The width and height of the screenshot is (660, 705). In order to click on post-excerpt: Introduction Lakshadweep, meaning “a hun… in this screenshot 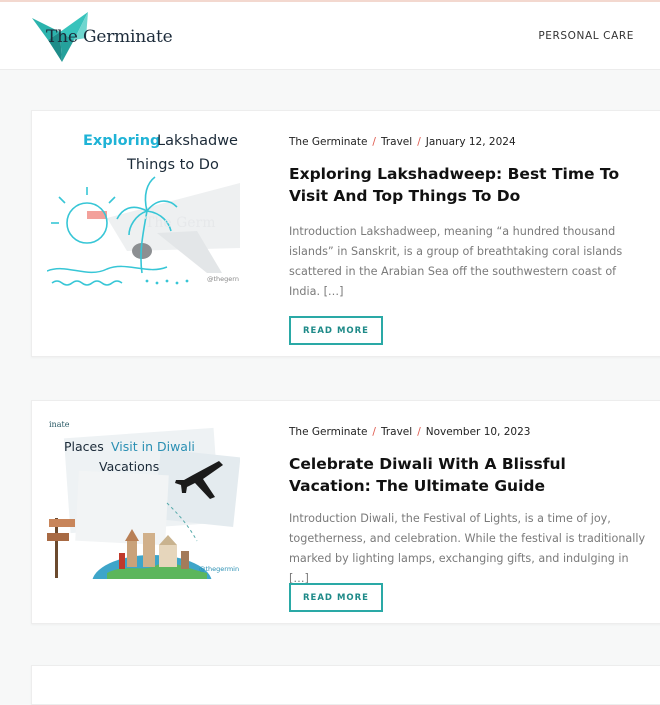, I will do `click(456, 261)`.